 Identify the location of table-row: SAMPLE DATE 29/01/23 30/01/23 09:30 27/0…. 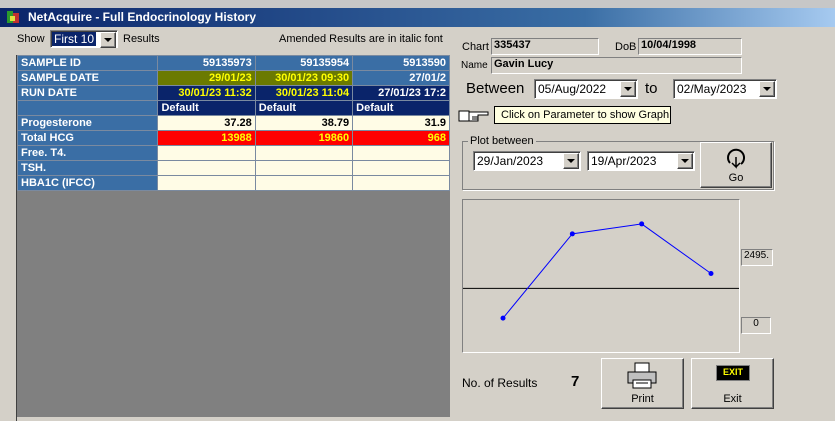
(233, 78).